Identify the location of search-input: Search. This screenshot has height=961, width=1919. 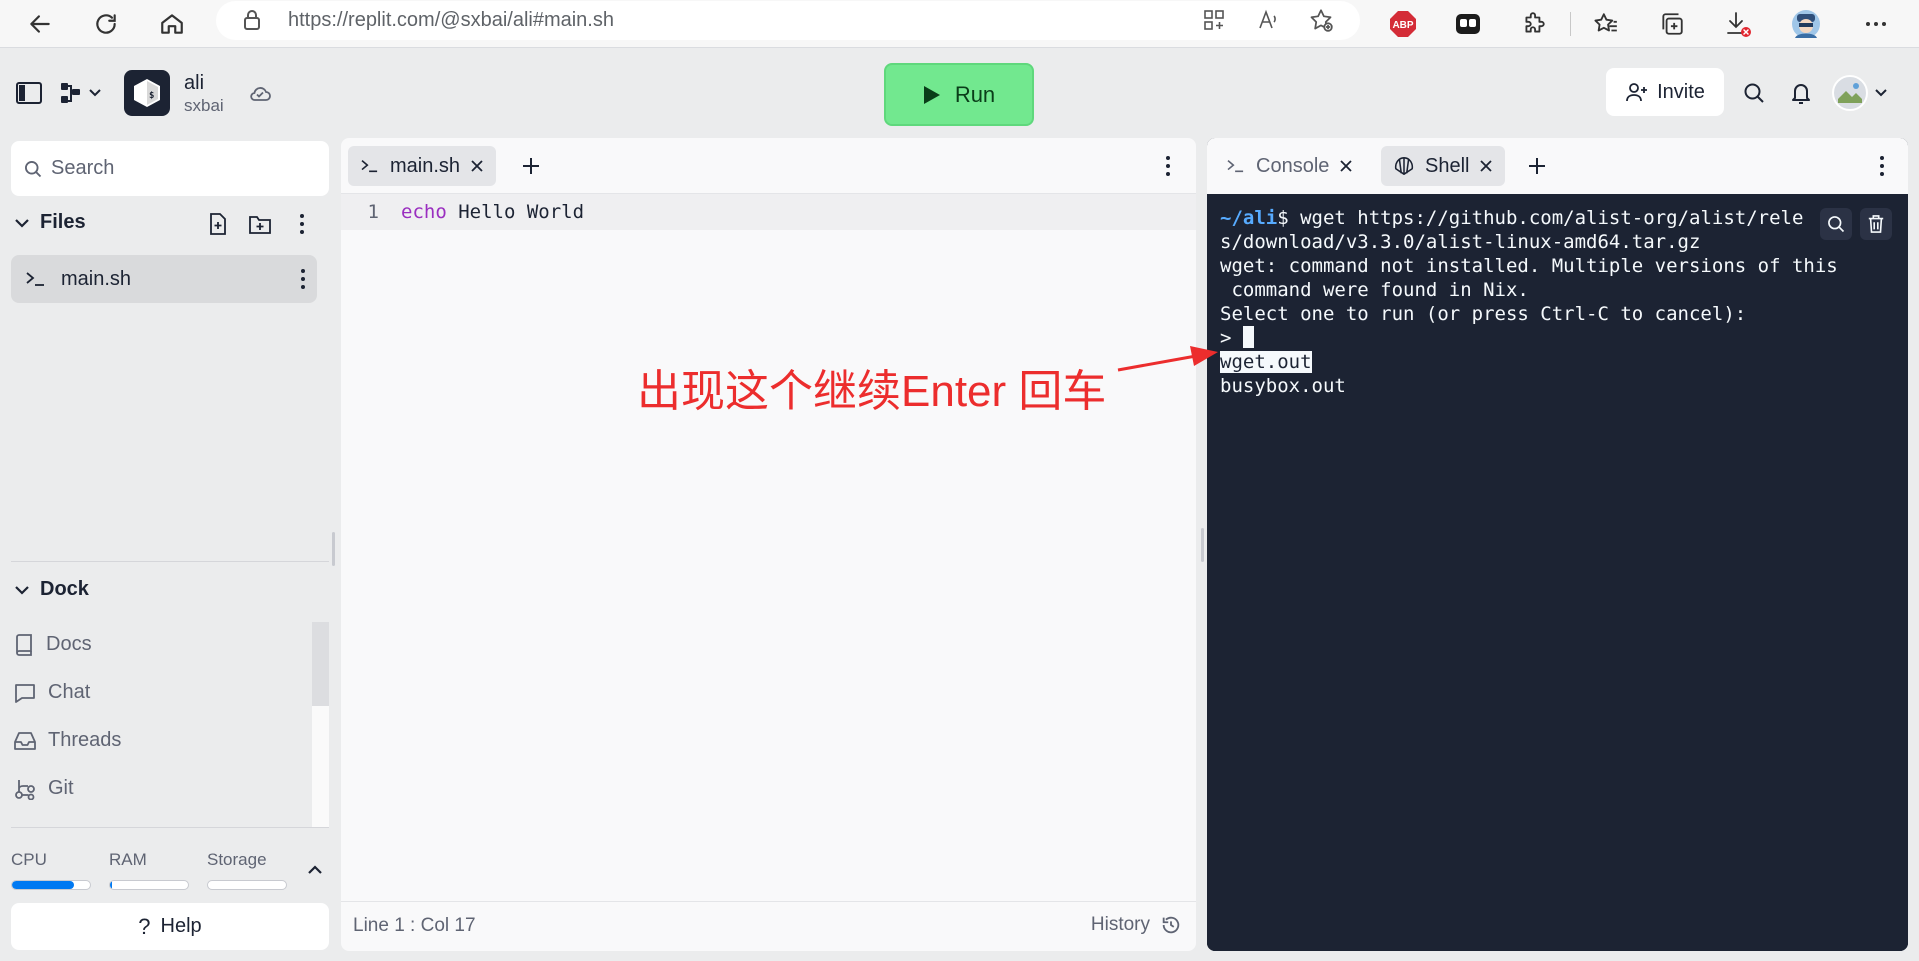
(170, 168).